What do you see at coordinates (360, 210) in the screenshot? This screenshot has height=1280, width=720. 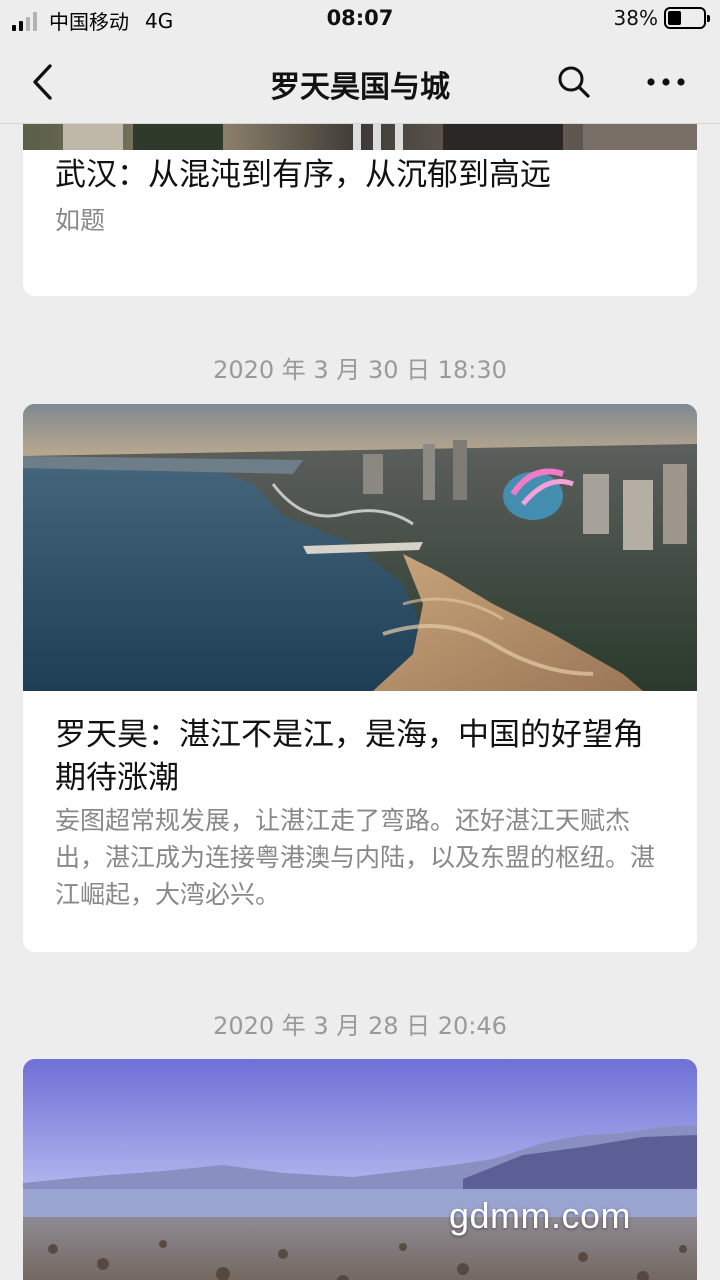 I see `article-card-wuhan: 武汉：从混沌到有序，从沉郁到高远 如题` at bounding box center [360, 210].